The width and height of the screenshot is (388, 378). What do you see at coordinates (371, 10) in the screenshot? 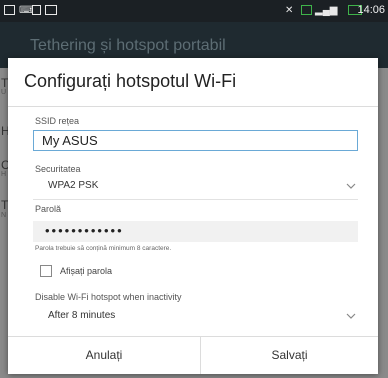
I see `clock: 14:06` at bounding box center [371, 10].